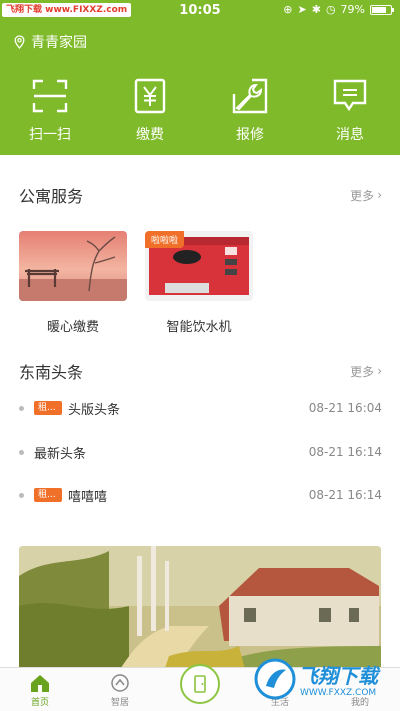  Describe the element at coordinates (59, 43) in the screenshot. I see `location-name: 青青家园` at that location.